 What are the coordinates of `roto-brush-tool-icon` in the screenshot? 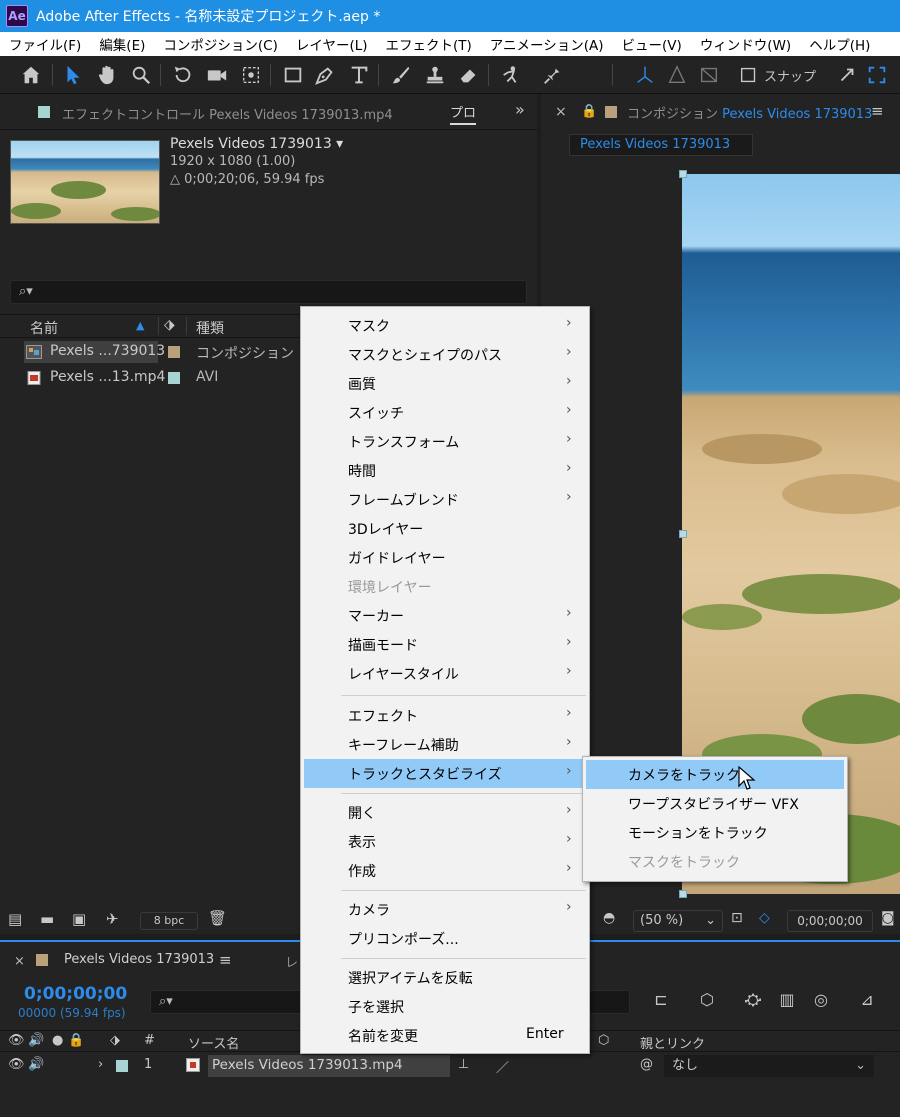 It's located at (511, 75).